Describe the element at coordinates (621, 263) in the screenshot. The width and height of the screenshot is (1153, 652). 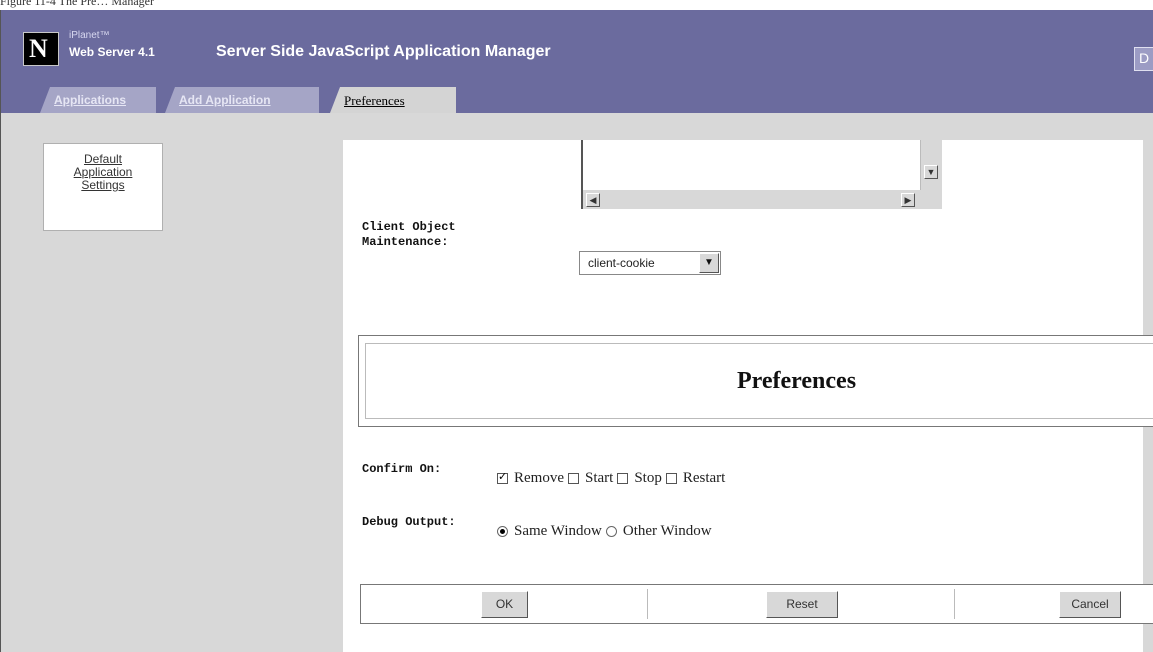
I see `client-object-value: client-cookie` at that location.